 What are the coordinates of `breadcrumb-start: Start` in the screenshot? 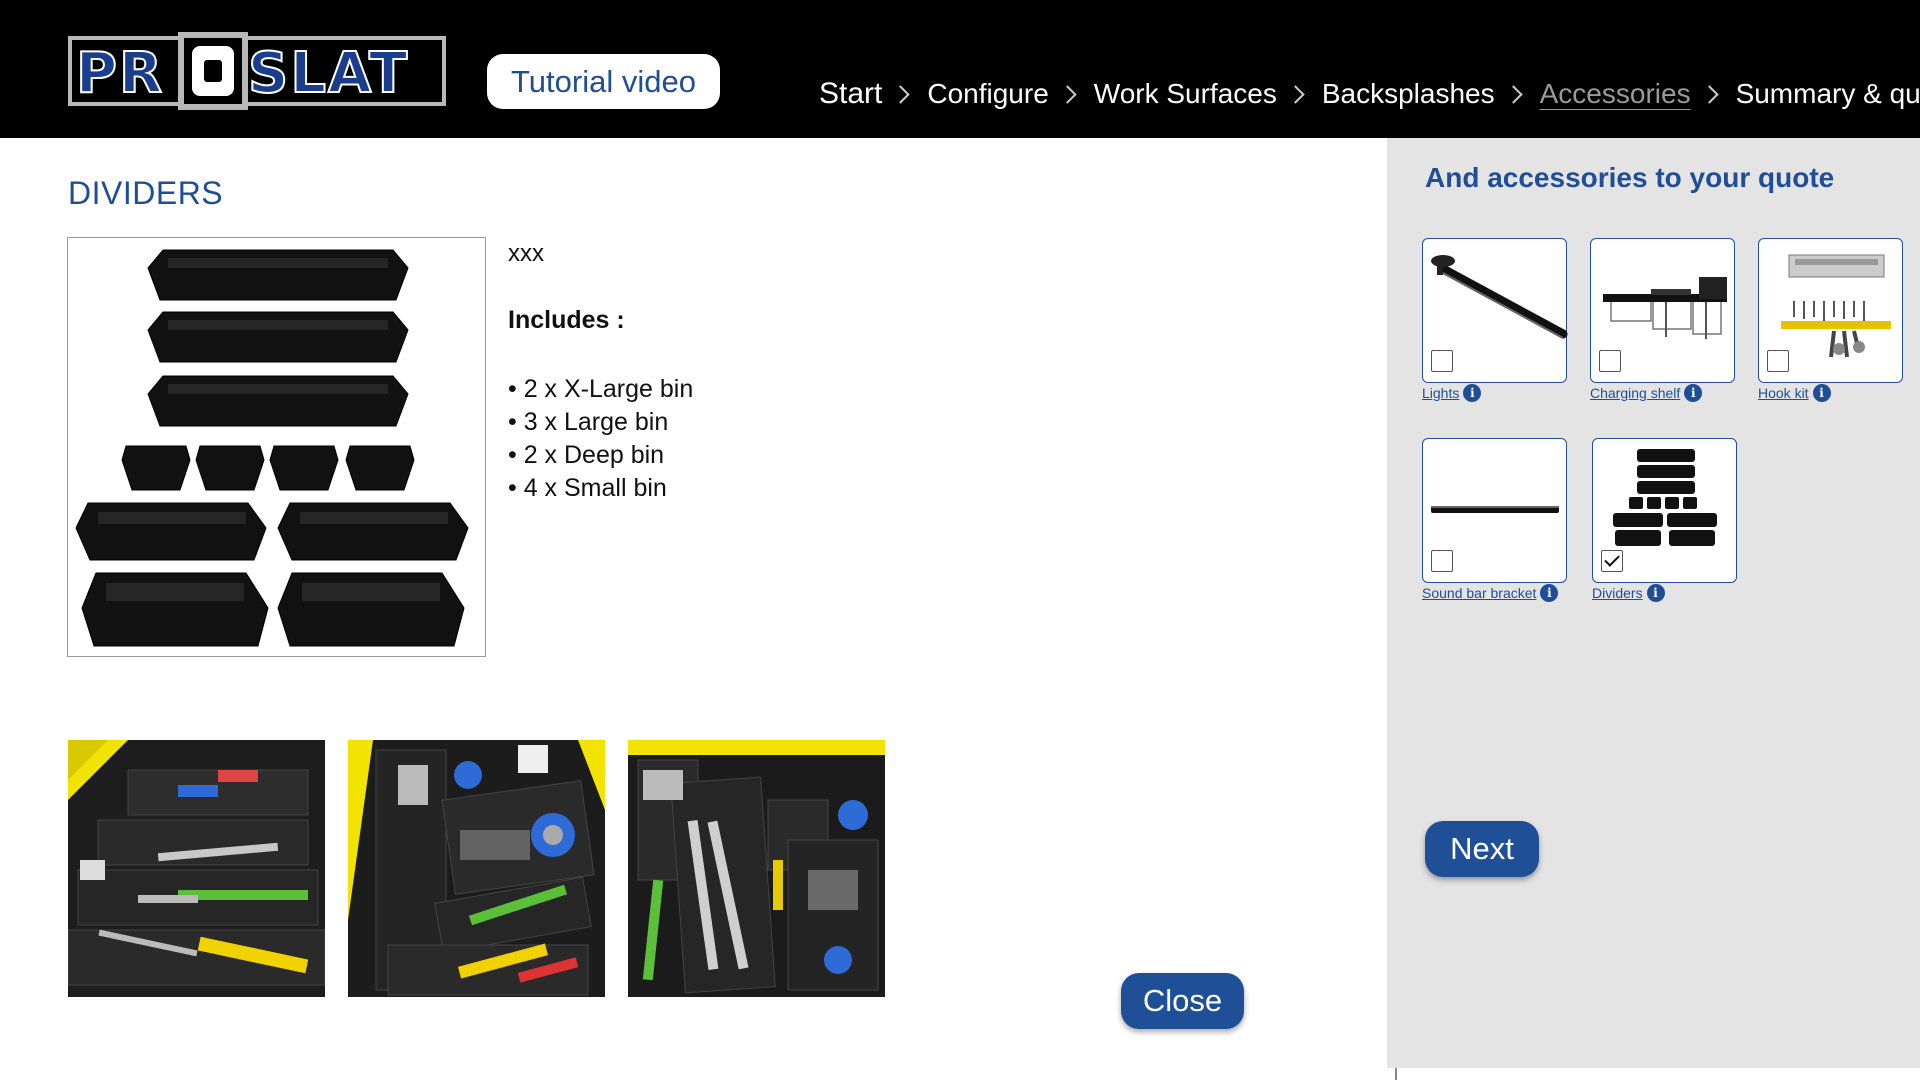 It's located at (850, 94).